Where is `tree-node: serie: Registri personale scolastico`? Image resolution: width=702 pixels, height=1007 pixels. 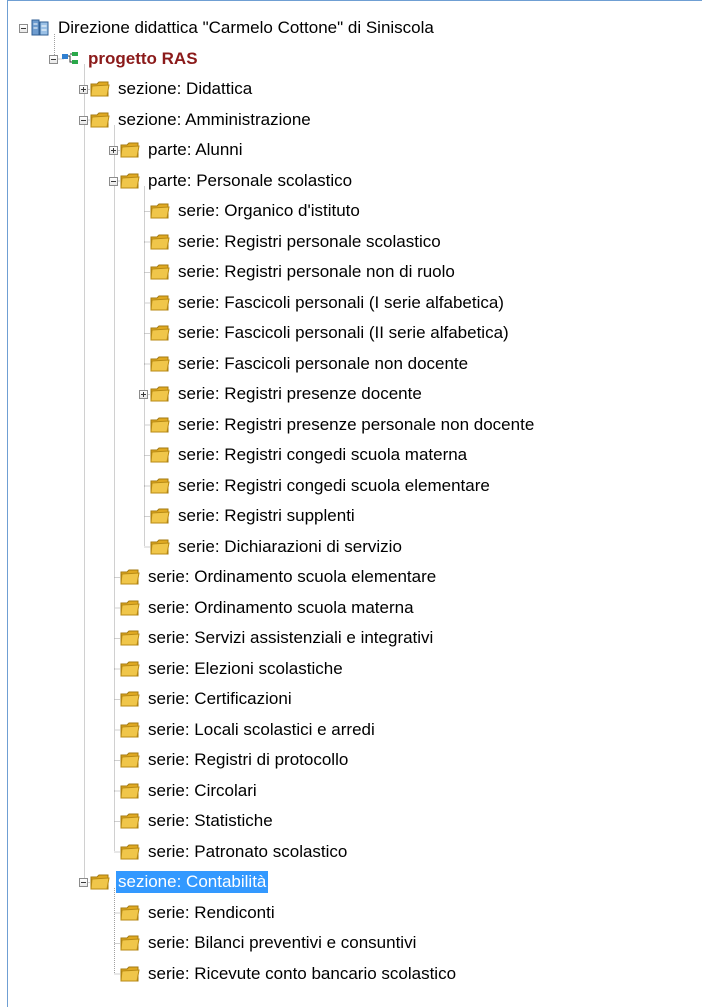
tree-node: serie: Registri personale scolastico is located at coordinates (420, 242).